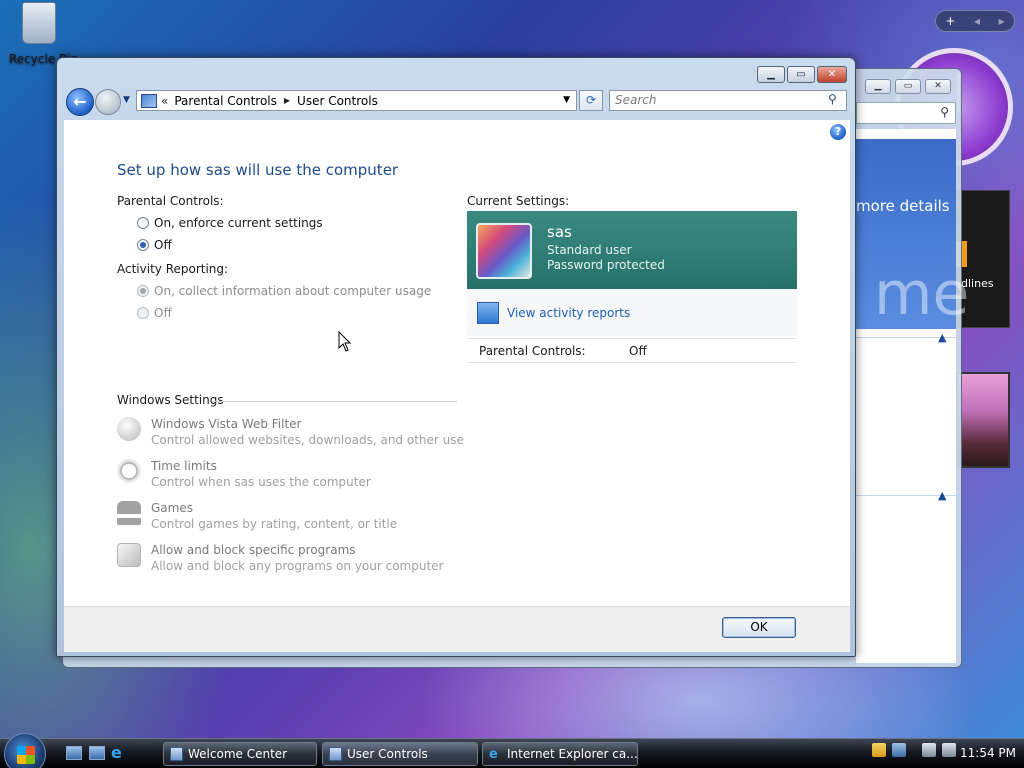  What do you see at coordinates (566, 100) in the screenshot?
I see `address-dropdown-icon: ▼` at bounding box center [566, 100].